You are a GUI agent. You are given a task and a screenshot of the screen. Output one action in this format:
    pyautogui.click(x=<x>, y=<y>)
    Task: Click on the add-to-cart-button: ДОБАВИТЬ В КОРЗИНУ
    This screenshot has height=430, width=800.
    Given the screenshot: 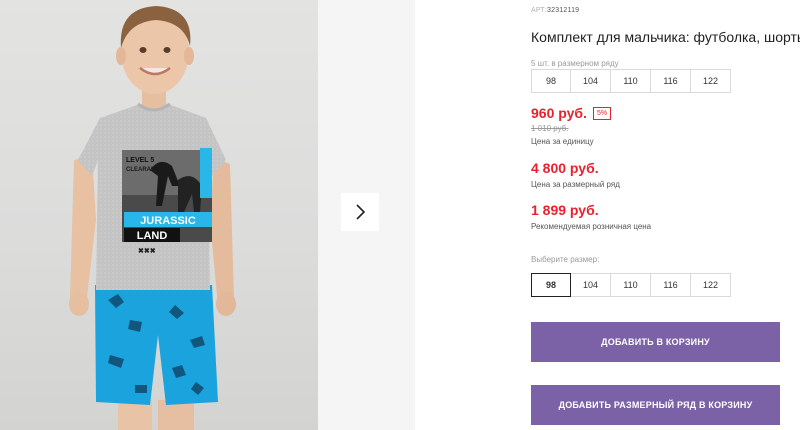 What is the action you would take?
    pyautogui.click(x=655, y=342)
    